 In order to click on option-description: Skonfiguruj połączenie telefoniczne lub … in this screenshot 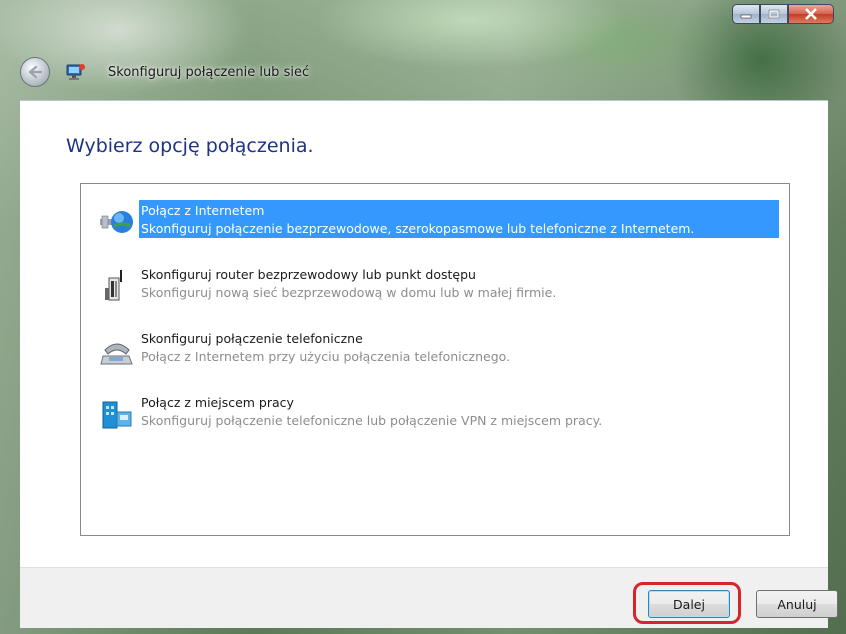, I will do `click(372, 420)`.